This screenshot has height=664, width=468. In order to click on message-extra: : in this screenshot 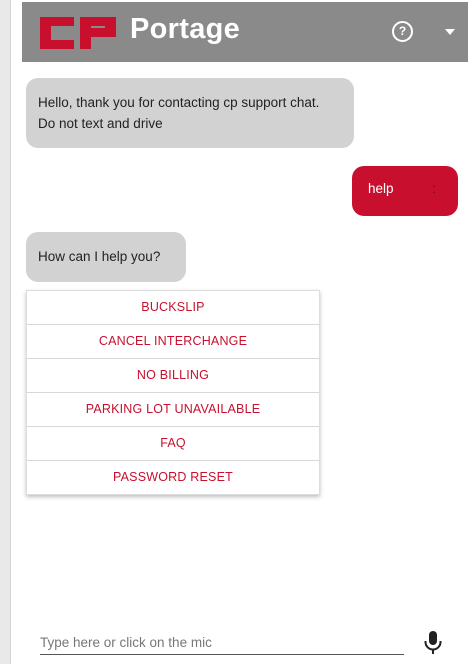, I will do `click(434, 188)`.